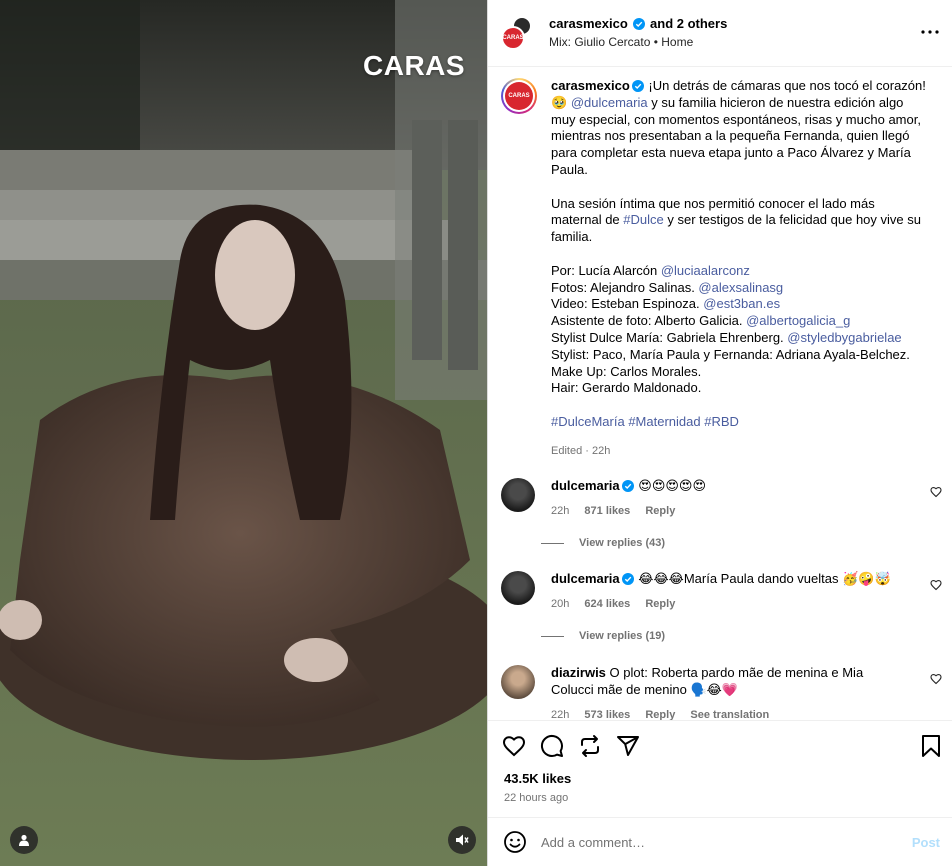  I want to click on credit-handle-link: @est3ban.es, so click(741, 303).